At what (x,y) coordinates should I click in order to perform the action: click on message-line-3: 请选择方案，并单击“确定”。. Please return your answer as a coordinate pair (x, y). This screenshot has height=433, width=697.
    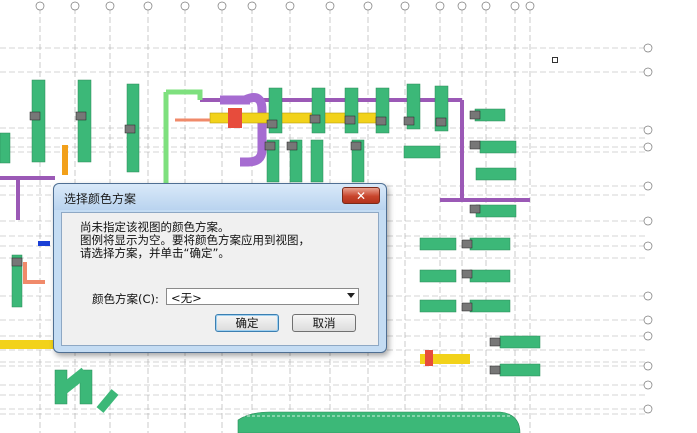
    Looking at the image, I should click on (155, 253).